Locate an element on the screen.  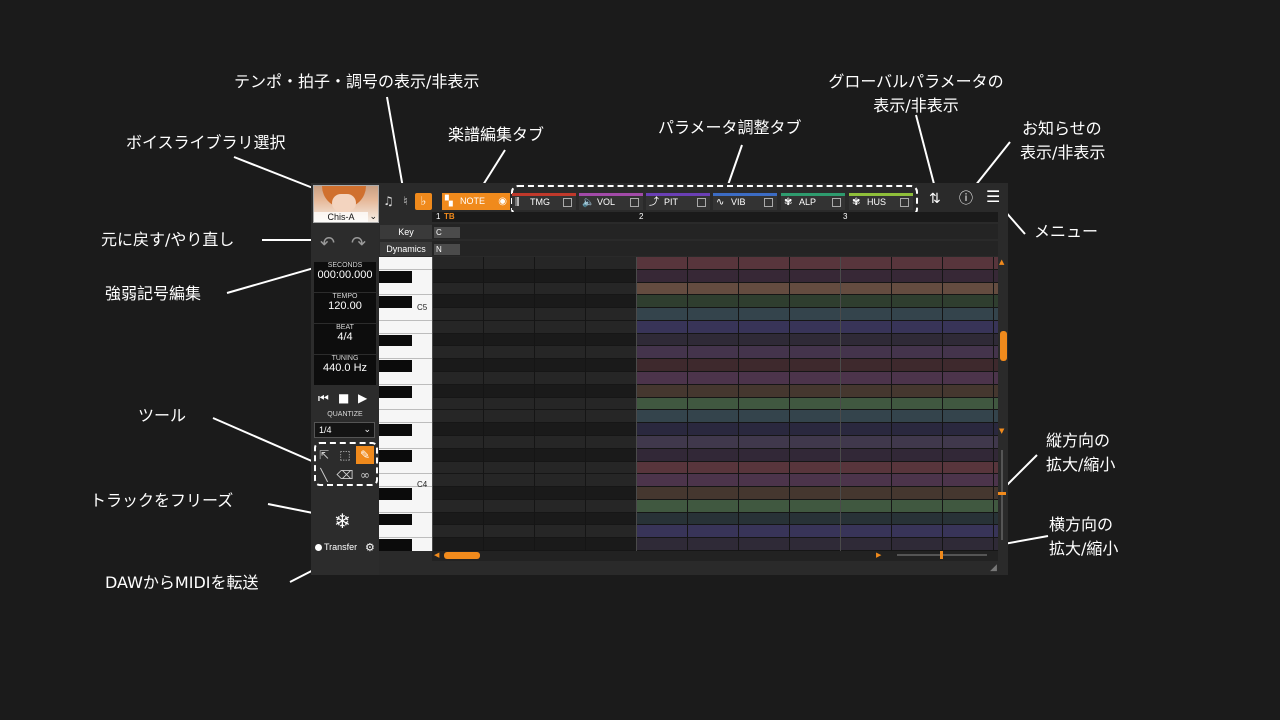
key-signature-icon: ♭ is located at coordinates (423, 201).